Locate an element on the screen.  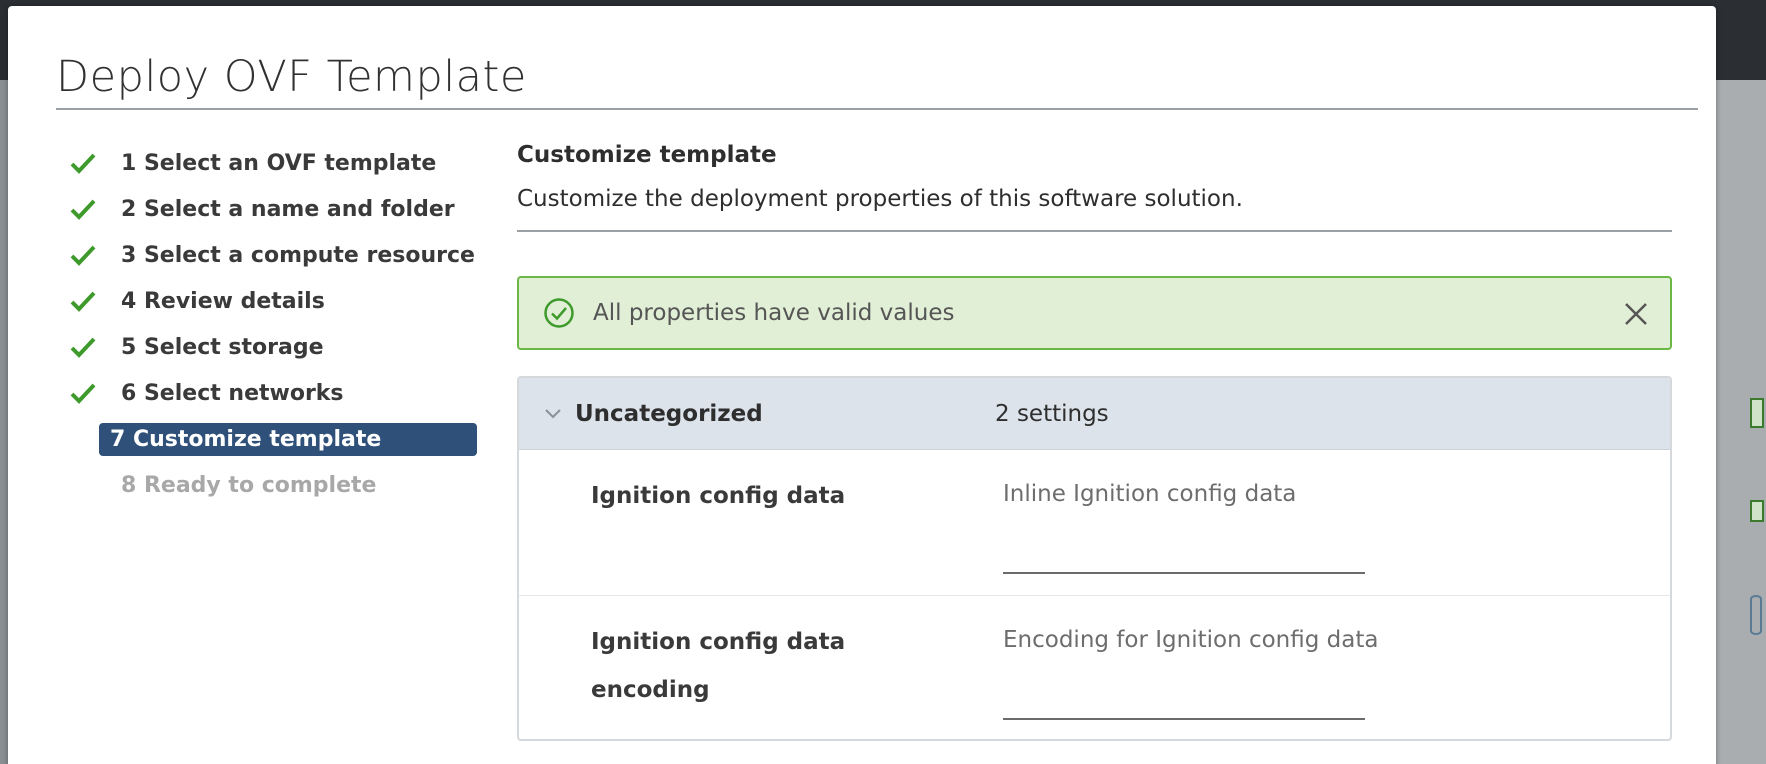
group-name: Uncategorized is located at coordinates (669, 413).